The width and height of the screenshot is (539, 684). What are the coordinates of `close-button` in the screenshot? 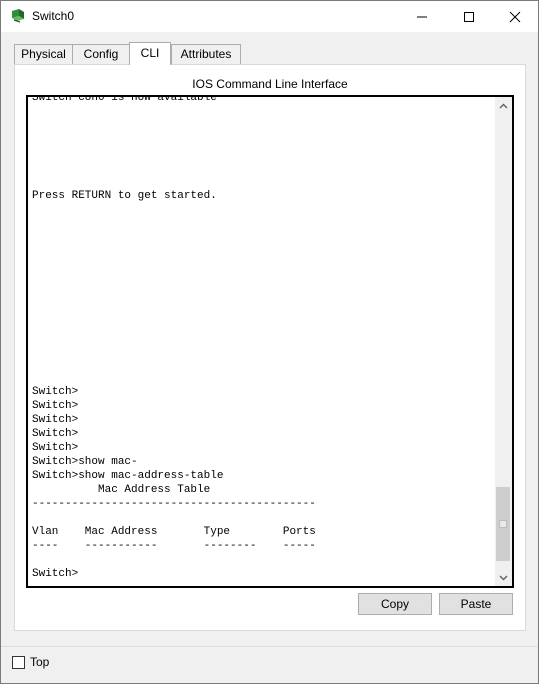 It's located at (515, 16).